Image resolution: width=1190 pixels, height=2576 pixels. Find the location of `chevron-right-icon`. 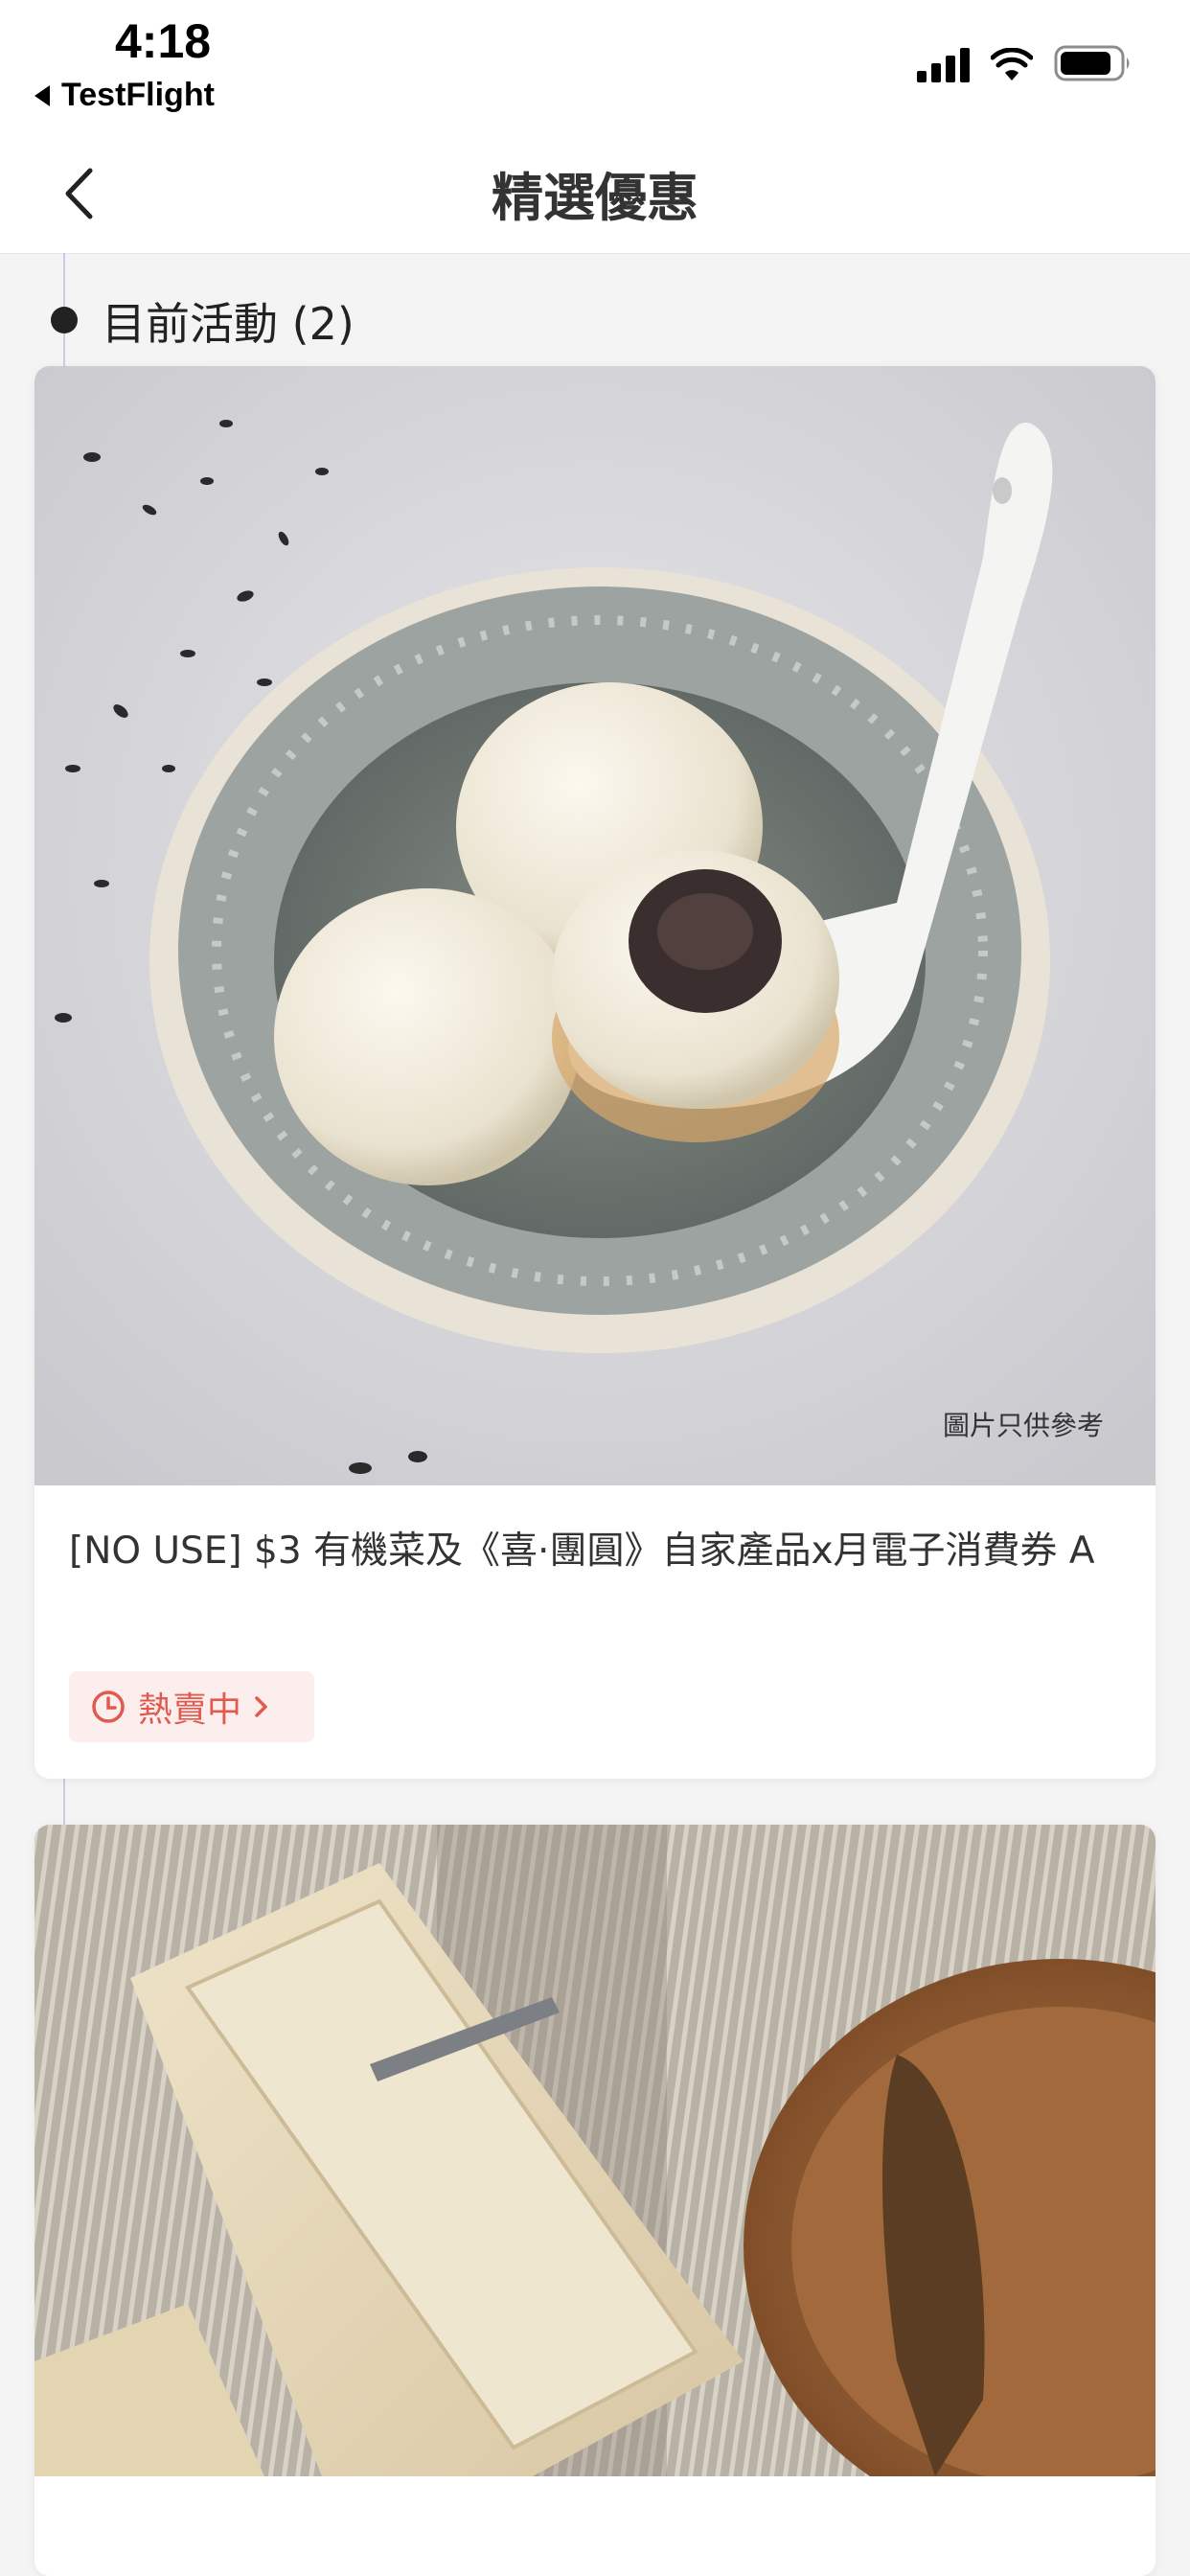

chevron-right-icon is located at coordinates (261, 1706).